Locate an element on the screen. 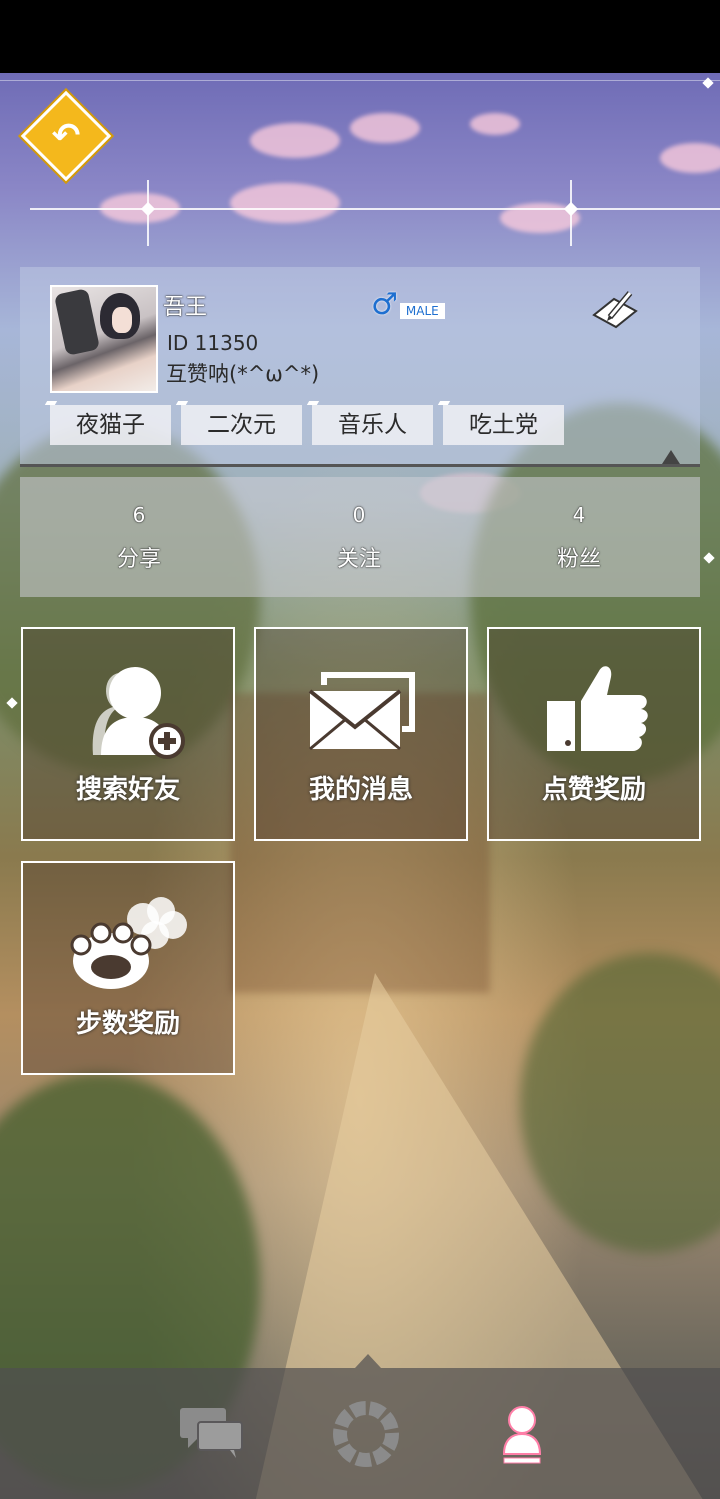 The width and height of the screenshot is (720, 1499). search-friends-button: 搜索好友 is located at coordinates (128, 734).